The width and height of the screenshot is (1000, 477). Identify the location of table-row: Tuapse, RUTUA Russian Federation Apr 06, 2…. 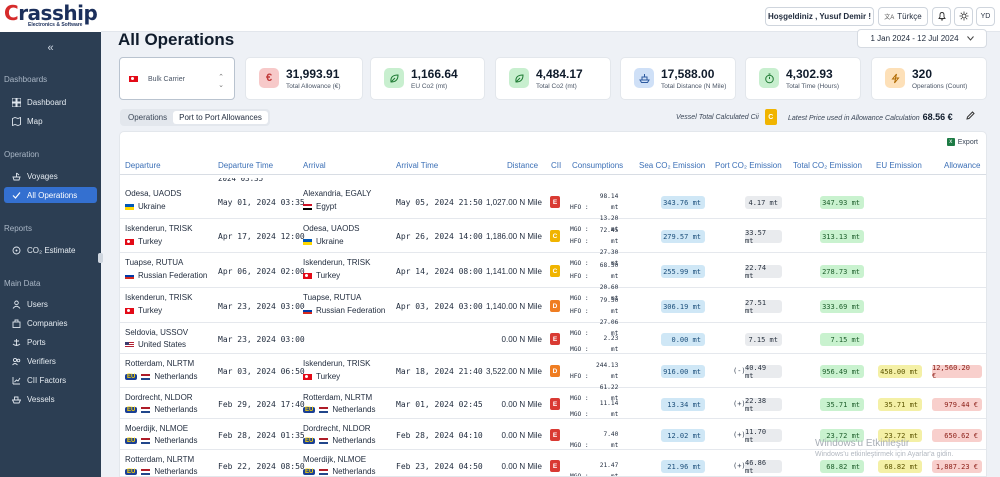
(553, 277).